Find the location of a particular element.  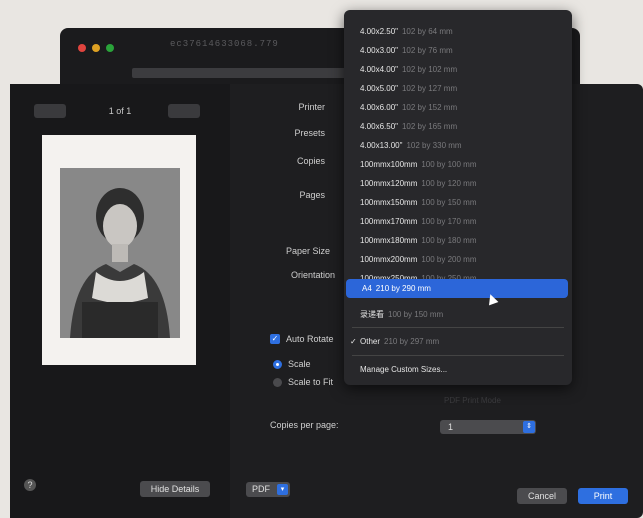

paper-size-name: 4.00x4.00" is located at coordinates (379, 69).